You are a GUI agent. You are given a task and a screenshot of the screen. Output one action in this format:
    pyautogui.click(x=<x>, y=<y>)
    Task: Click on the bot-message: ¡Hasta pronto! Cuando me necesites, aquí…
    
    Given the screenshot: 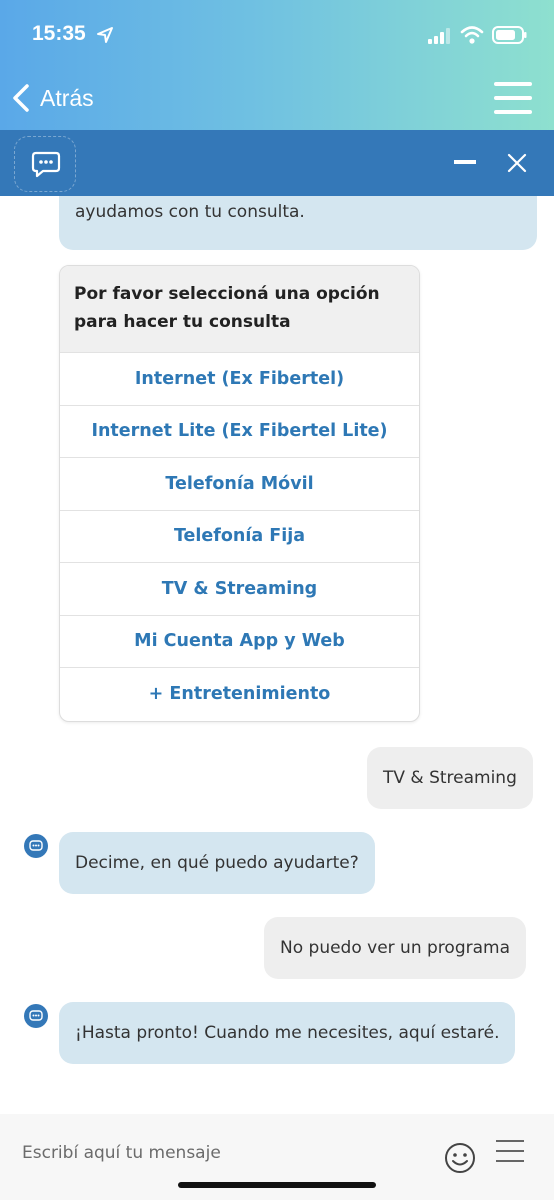 What is the action you would take?
    pyautogui.click(x=287, y=1033)
    